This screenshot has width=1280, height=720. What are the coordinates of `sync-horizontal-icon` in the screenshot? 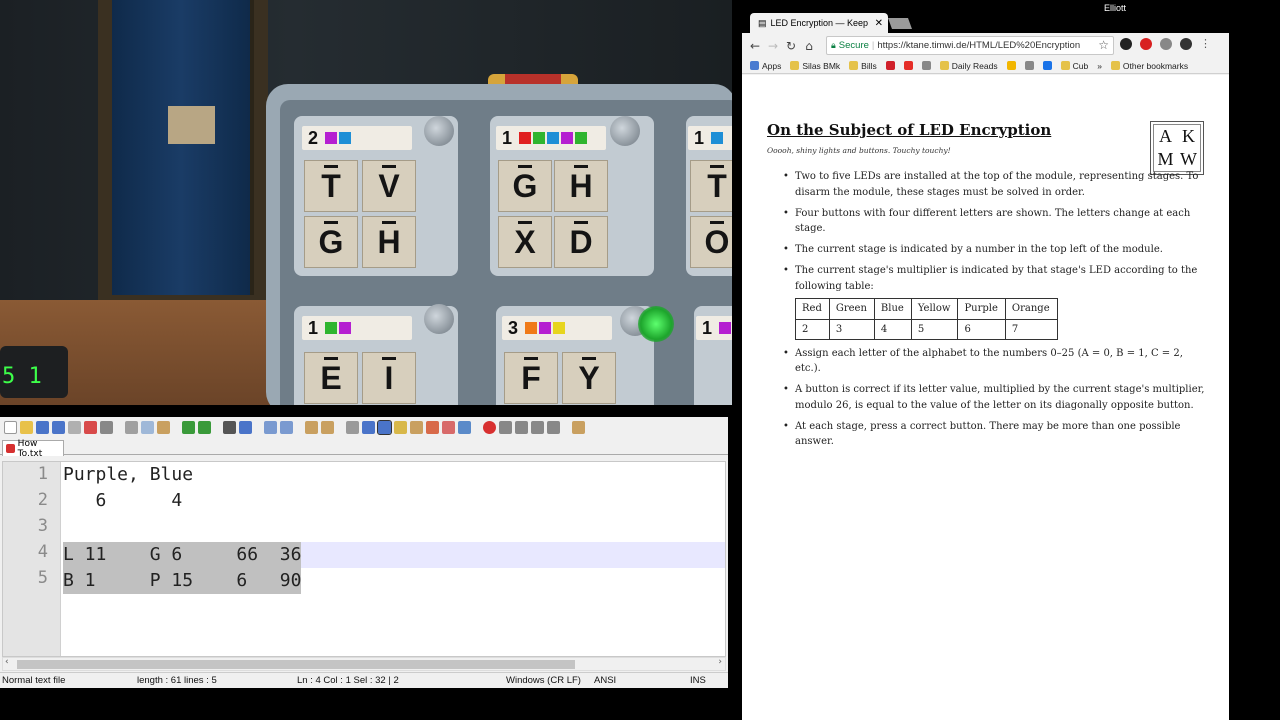 It's located at (327, 427).